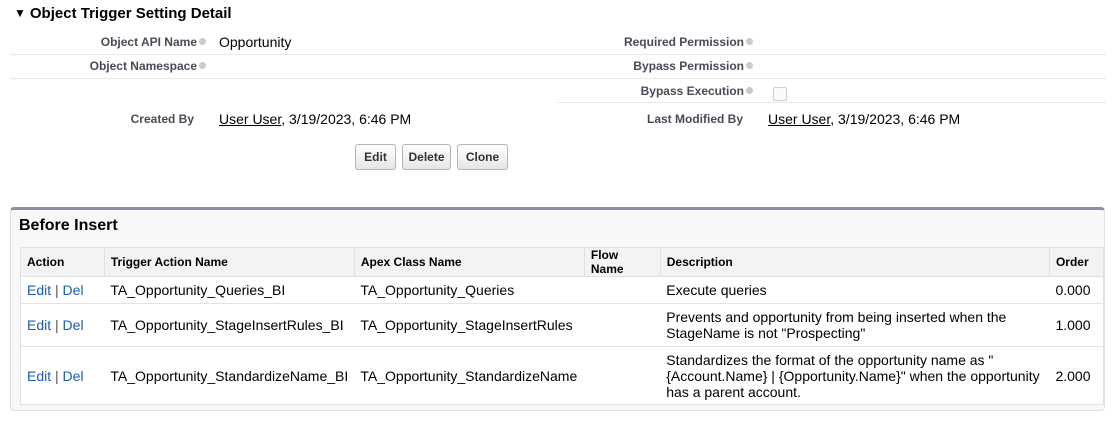 The image size is (1119, 422). I want to click on required-permission-label: Required Permission, so click(688, 42).